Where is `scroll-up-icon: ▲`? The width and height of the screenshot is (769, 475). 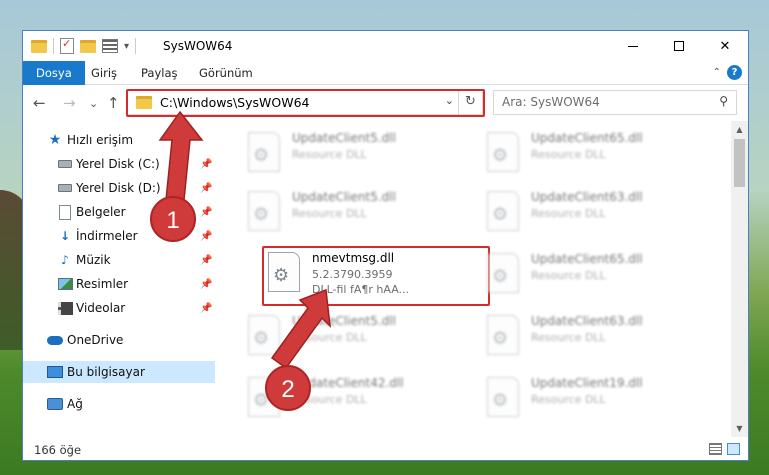 scroll-up-icon: ▲ is located at coordinates (739, 129).